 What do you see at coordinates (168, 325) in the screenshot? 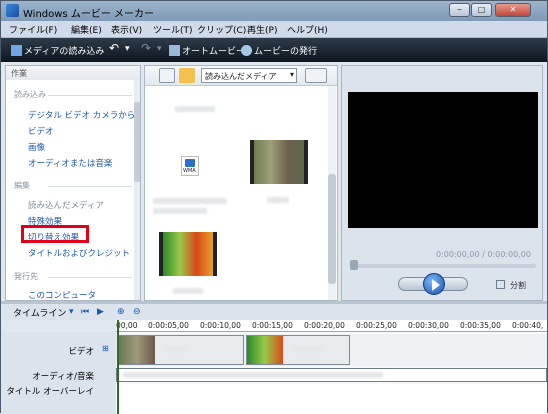
I see `ruler-tick: 0:00:05,00` at bounding box center [168, 325].